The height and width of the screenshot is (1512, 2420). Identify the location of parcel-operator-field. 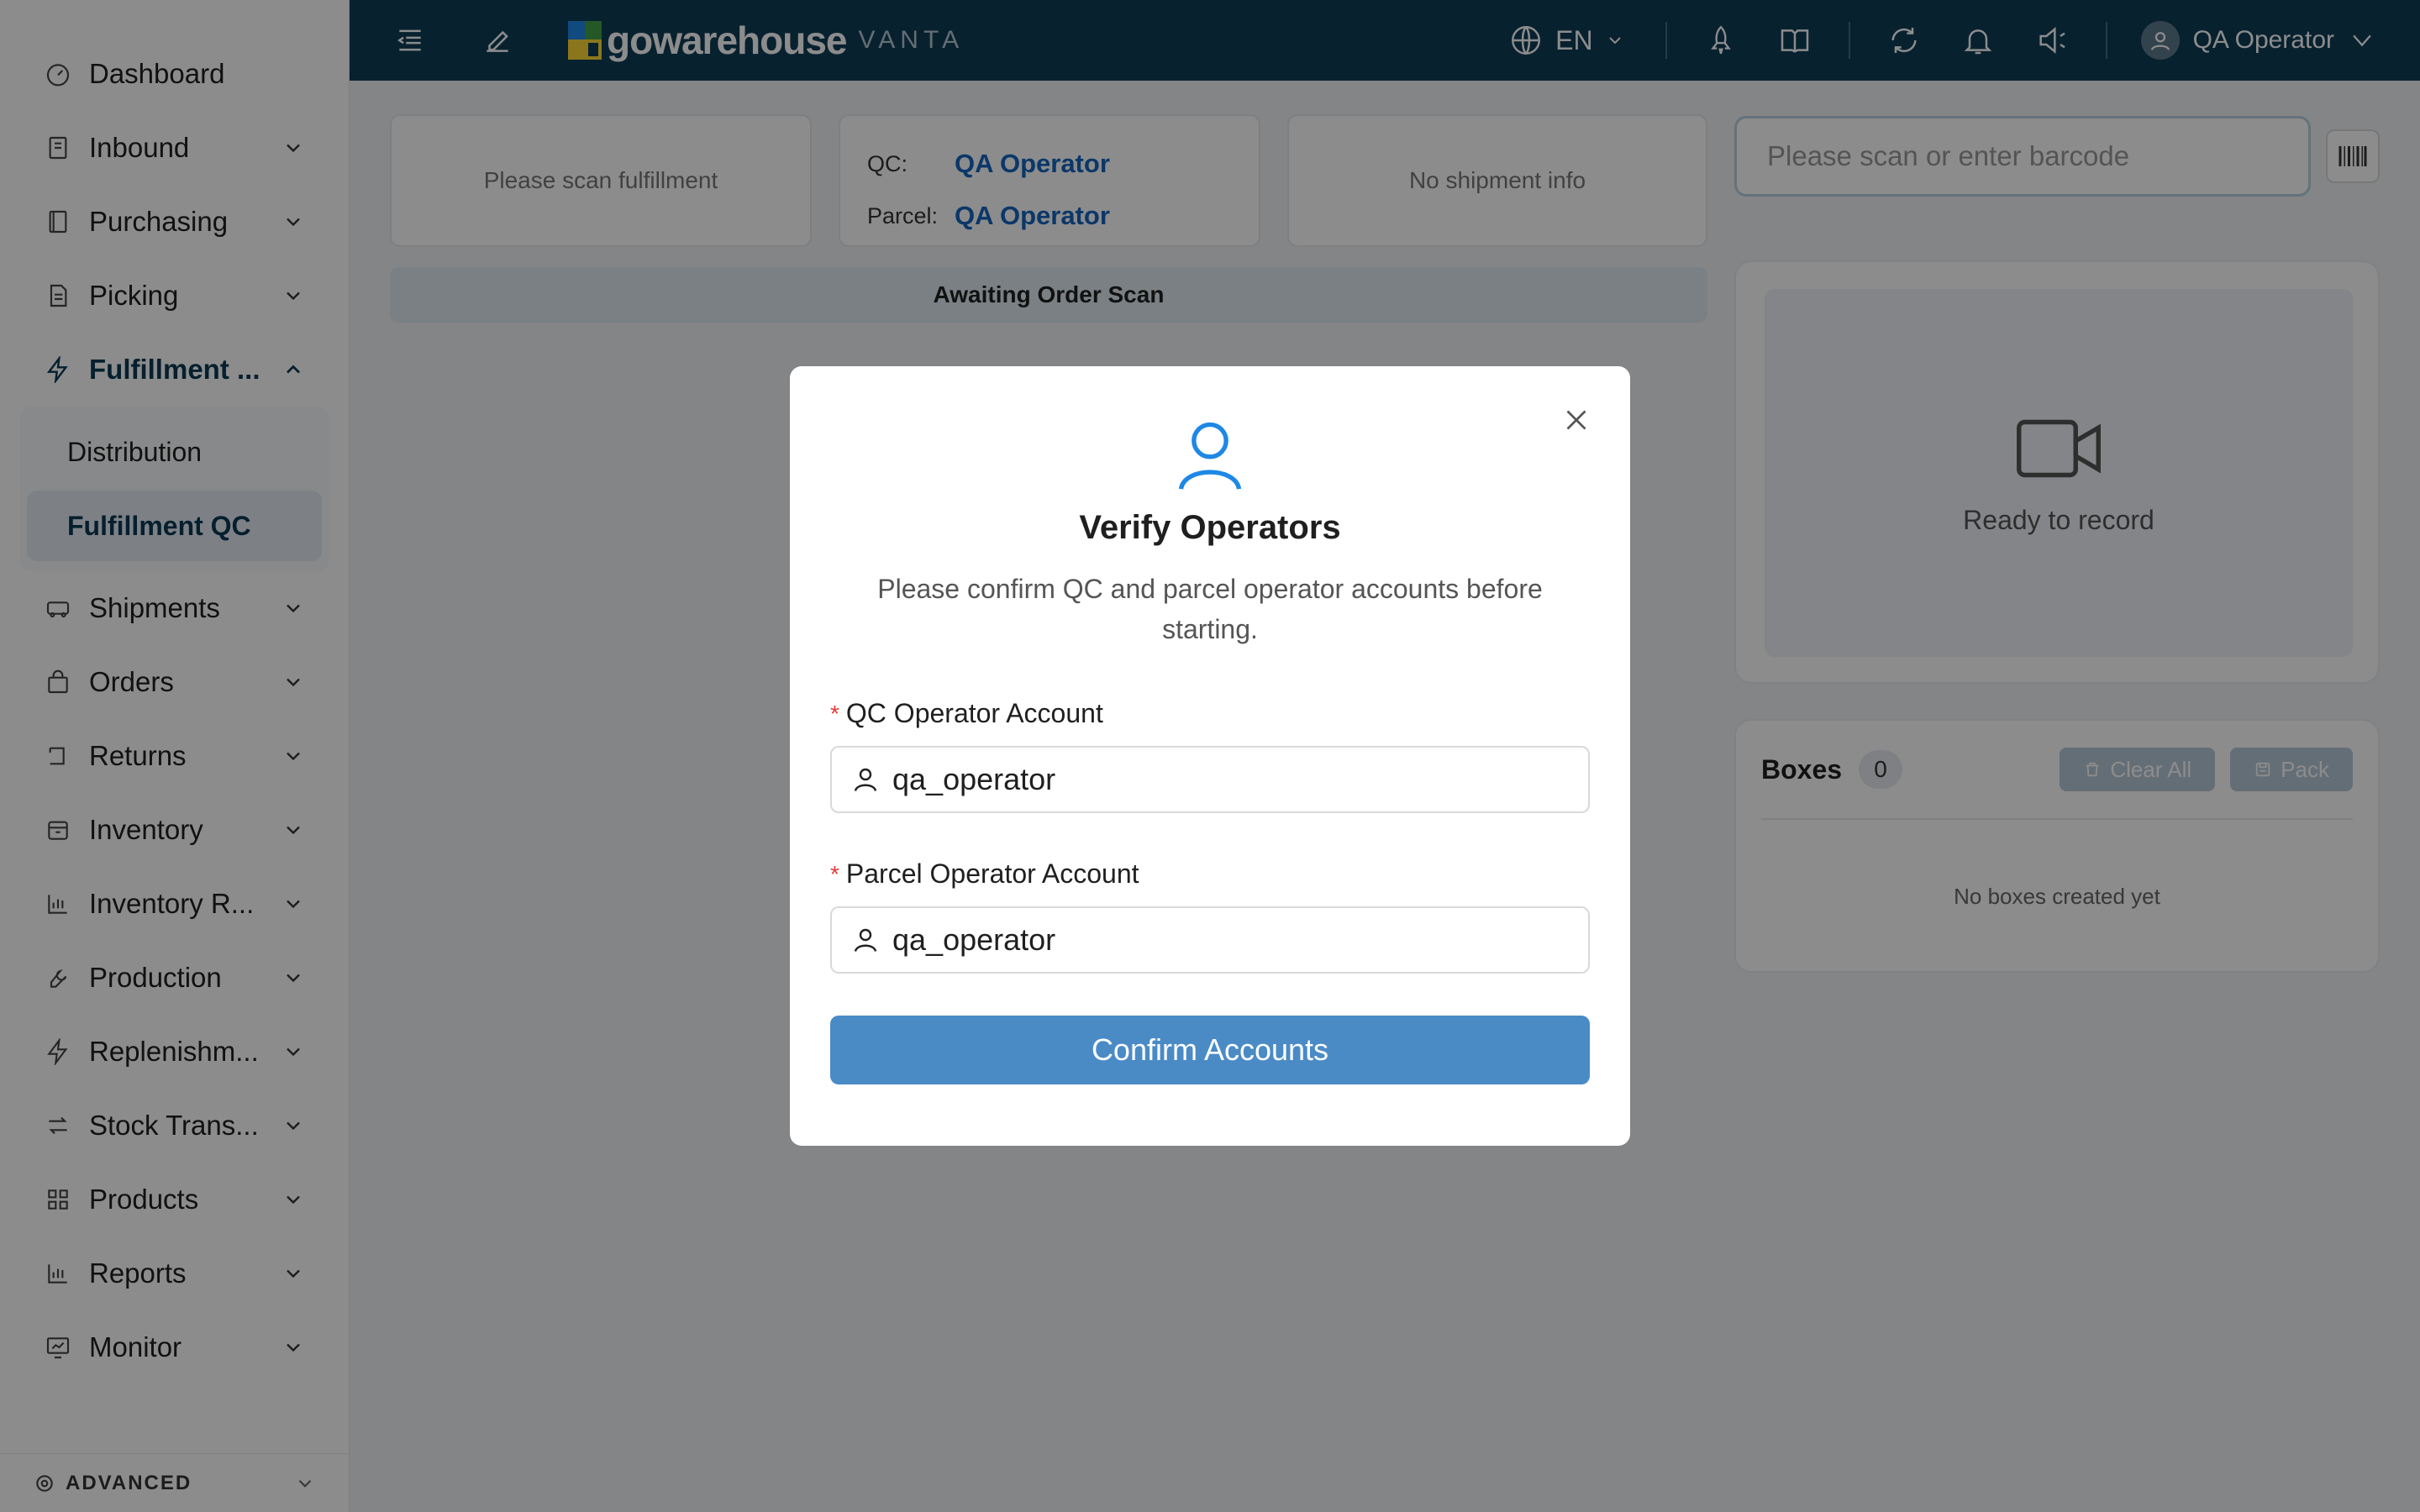
(1210, 940).